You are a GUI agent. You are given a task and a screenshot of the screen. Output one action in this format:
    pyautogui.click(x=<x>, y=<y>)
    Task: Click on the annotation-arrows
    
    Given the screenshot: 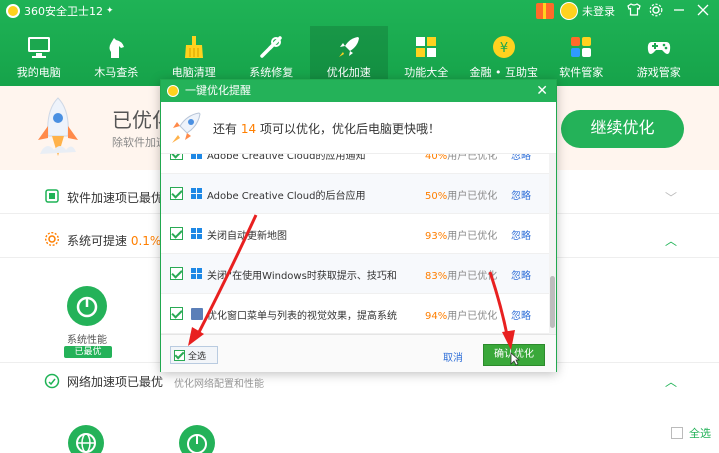 What is the action you would take?
    pyautogui.click(x=351, y=282)
    